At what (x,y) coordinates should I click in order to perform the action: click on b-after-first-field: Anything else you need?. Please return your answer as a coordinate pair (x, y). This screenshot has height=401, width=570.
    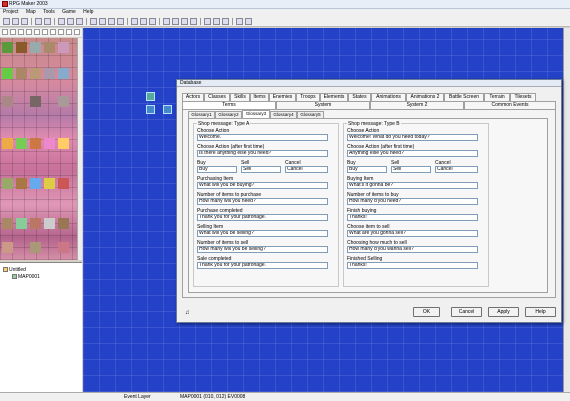
    Looking at the image, I should click on (412, 153).